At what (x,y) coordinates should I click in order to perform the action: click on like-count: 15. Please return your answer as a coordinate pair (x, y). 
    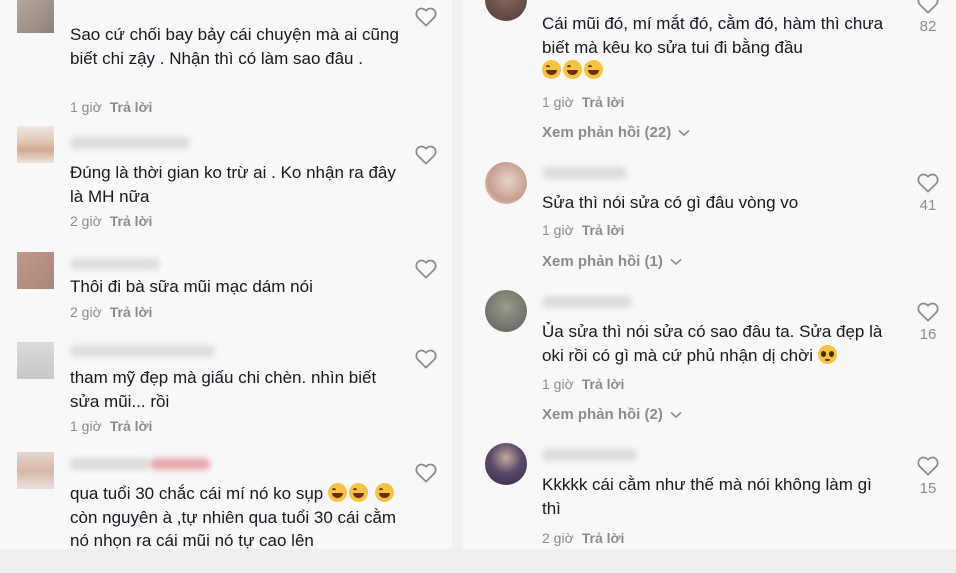
    Looking at the image, I should click on (928, 488).